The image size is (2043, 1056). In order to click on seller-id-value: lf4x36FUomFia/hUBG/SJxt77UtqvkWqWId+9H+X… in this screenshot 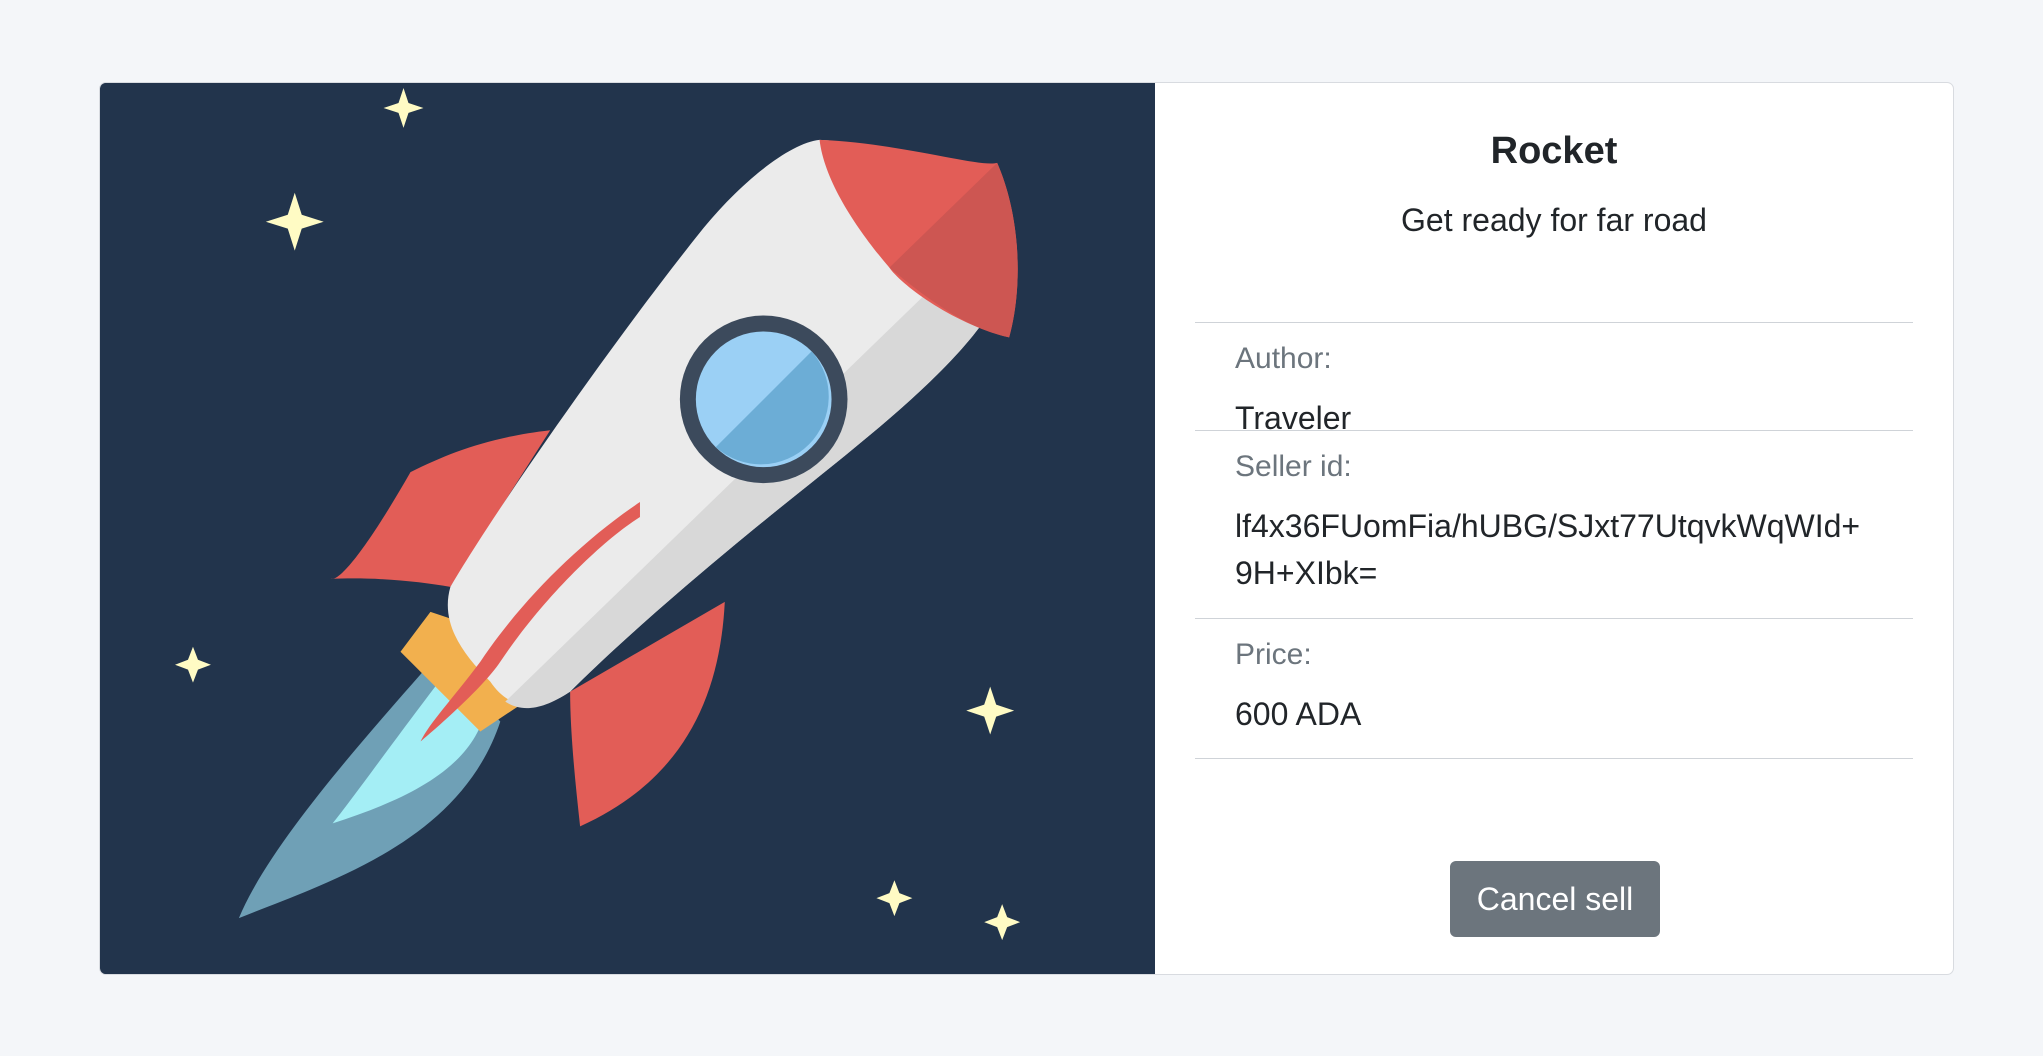, I will do `click(1548, 549)`.